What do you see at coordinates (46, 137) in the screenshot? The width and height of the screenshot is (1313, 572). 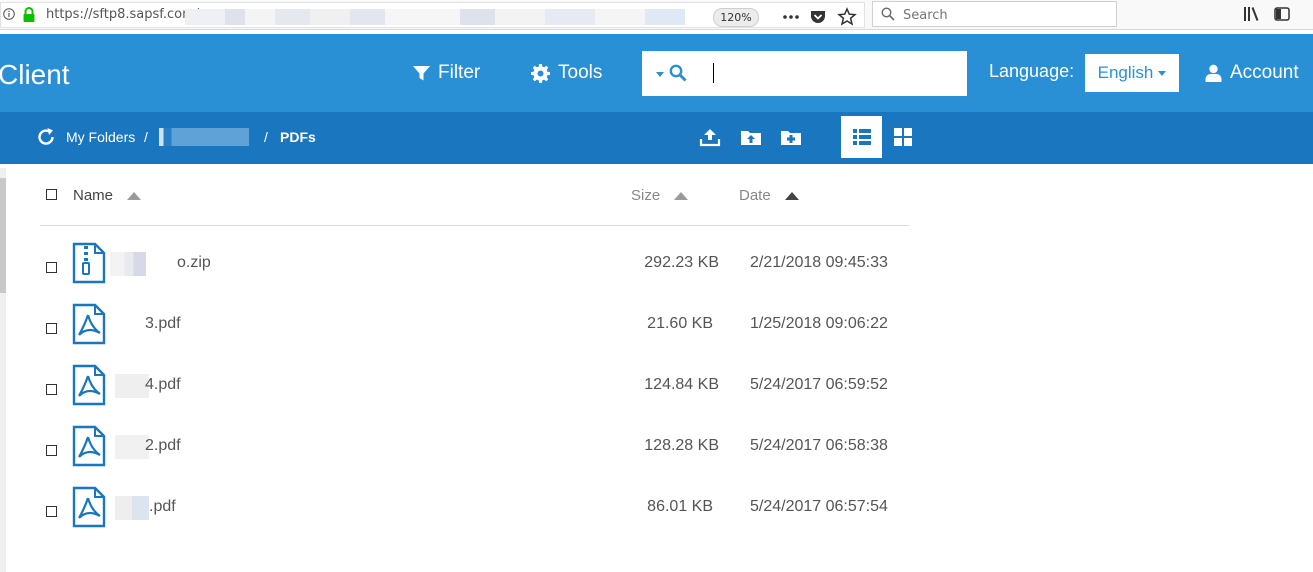 I see `refresh-icon` at bounding box center [46, 137].